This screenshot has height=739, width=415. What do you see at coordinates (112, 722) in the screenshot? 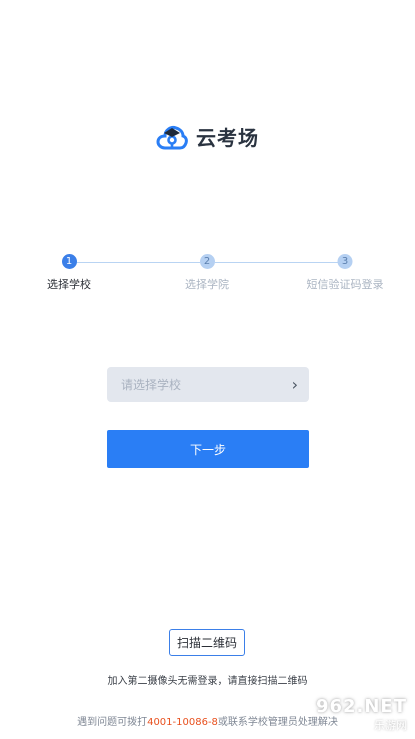
I see `footer-prefix: 遇到问题可拨打` at bounding box center [112, 722].